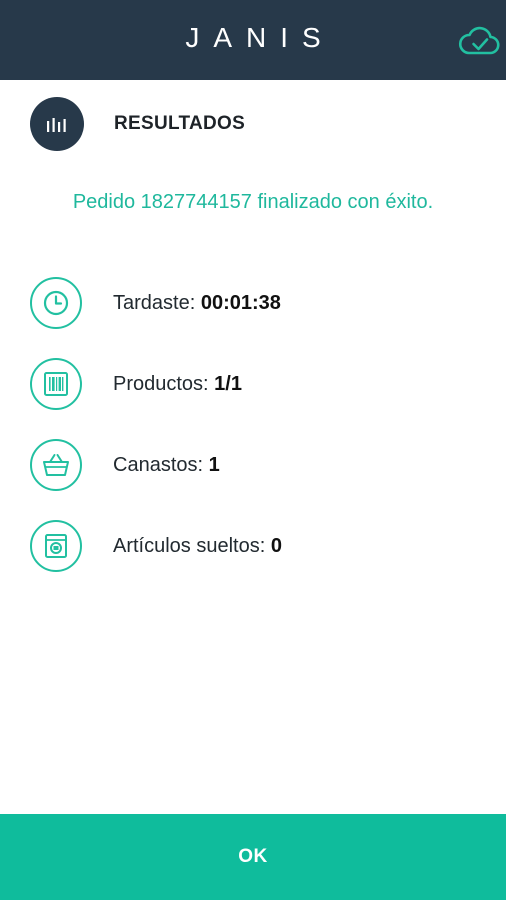 This screenshot has width=506, height=900. I want to click on stat-baskets-text: Canastos: 1, so click(166, 465).